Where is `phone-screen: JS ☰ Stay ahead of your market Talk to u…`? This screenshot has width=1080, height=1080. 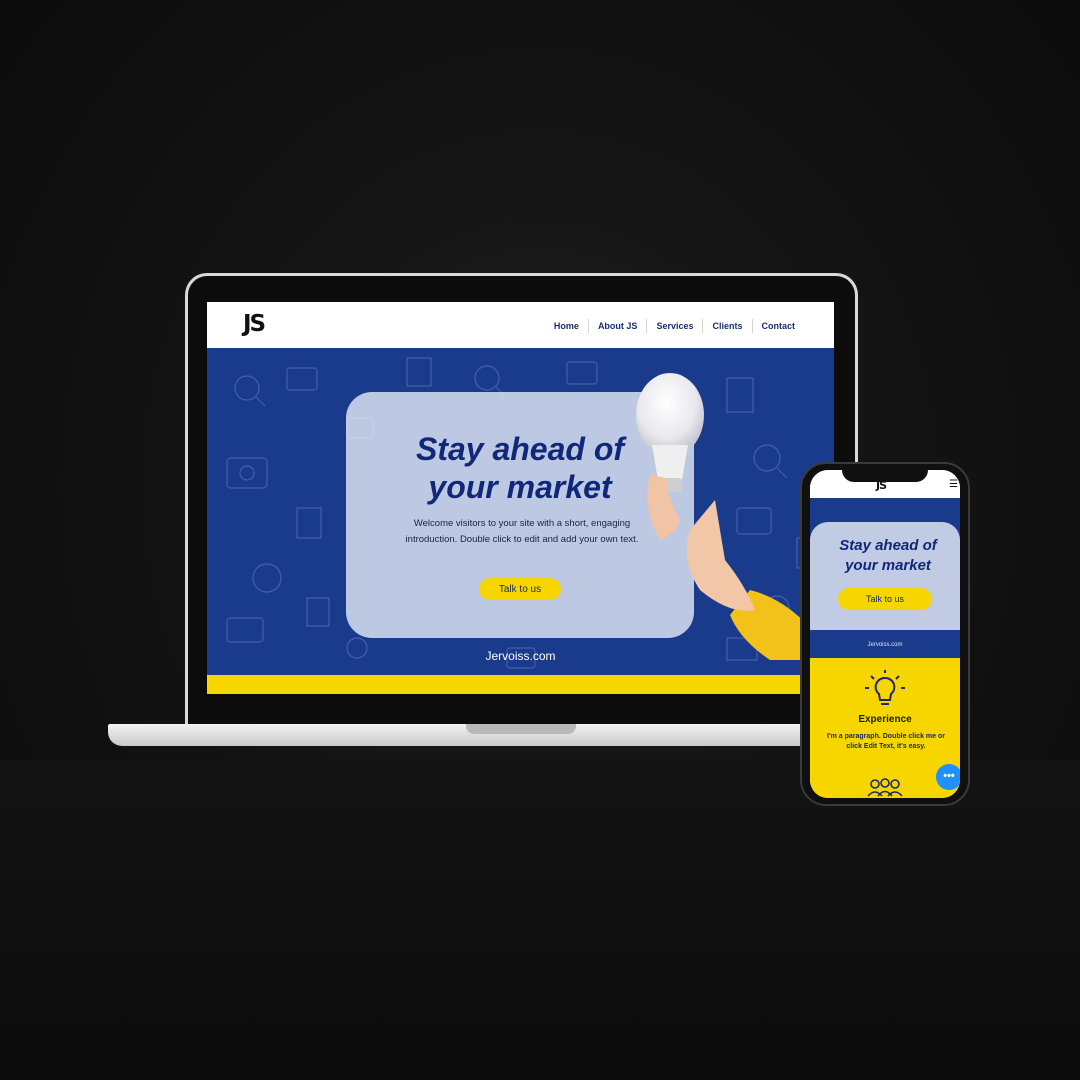
phone-screen: JS ☰ Stay ahead of your market Talk to u… is located at coordinates (885, 634).